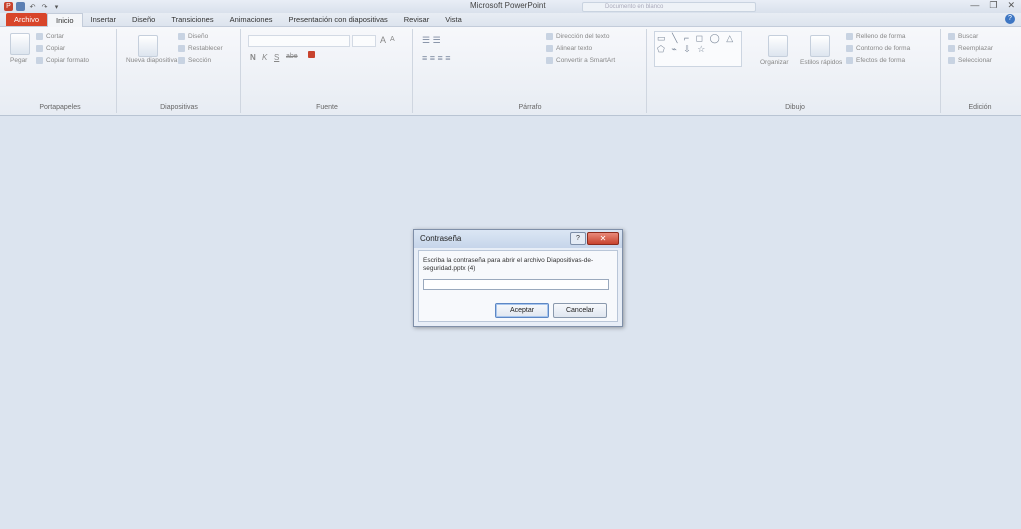 Image resolution: width=1021 pixels, height=529 pixels. What do you see at coordinates (577, 36) in the screenshot?
I see `text-direction-button: Dirección del texto` at bounding box center [577, 36].